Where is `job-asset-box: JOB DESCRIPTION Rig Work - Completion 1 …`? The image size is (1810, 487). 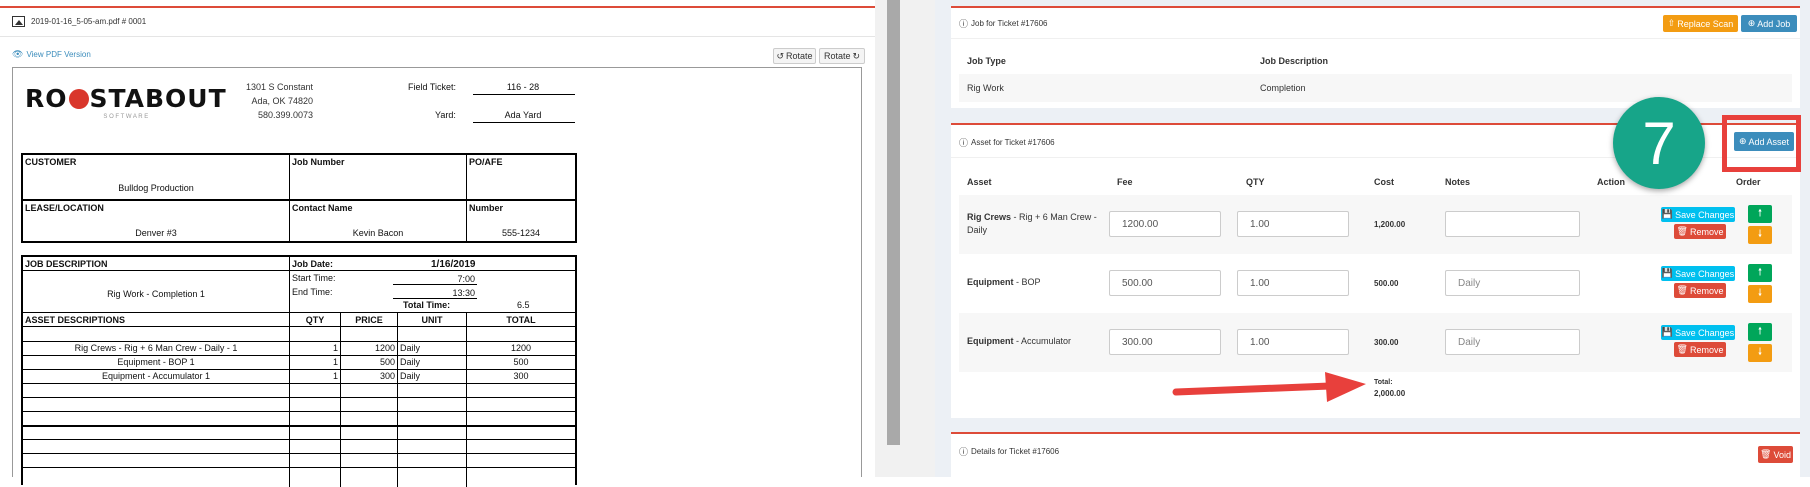 job-asset-box: JOB DESCRIPTION Rig Work - Completion 1 … is located at coordinates (299, 371).